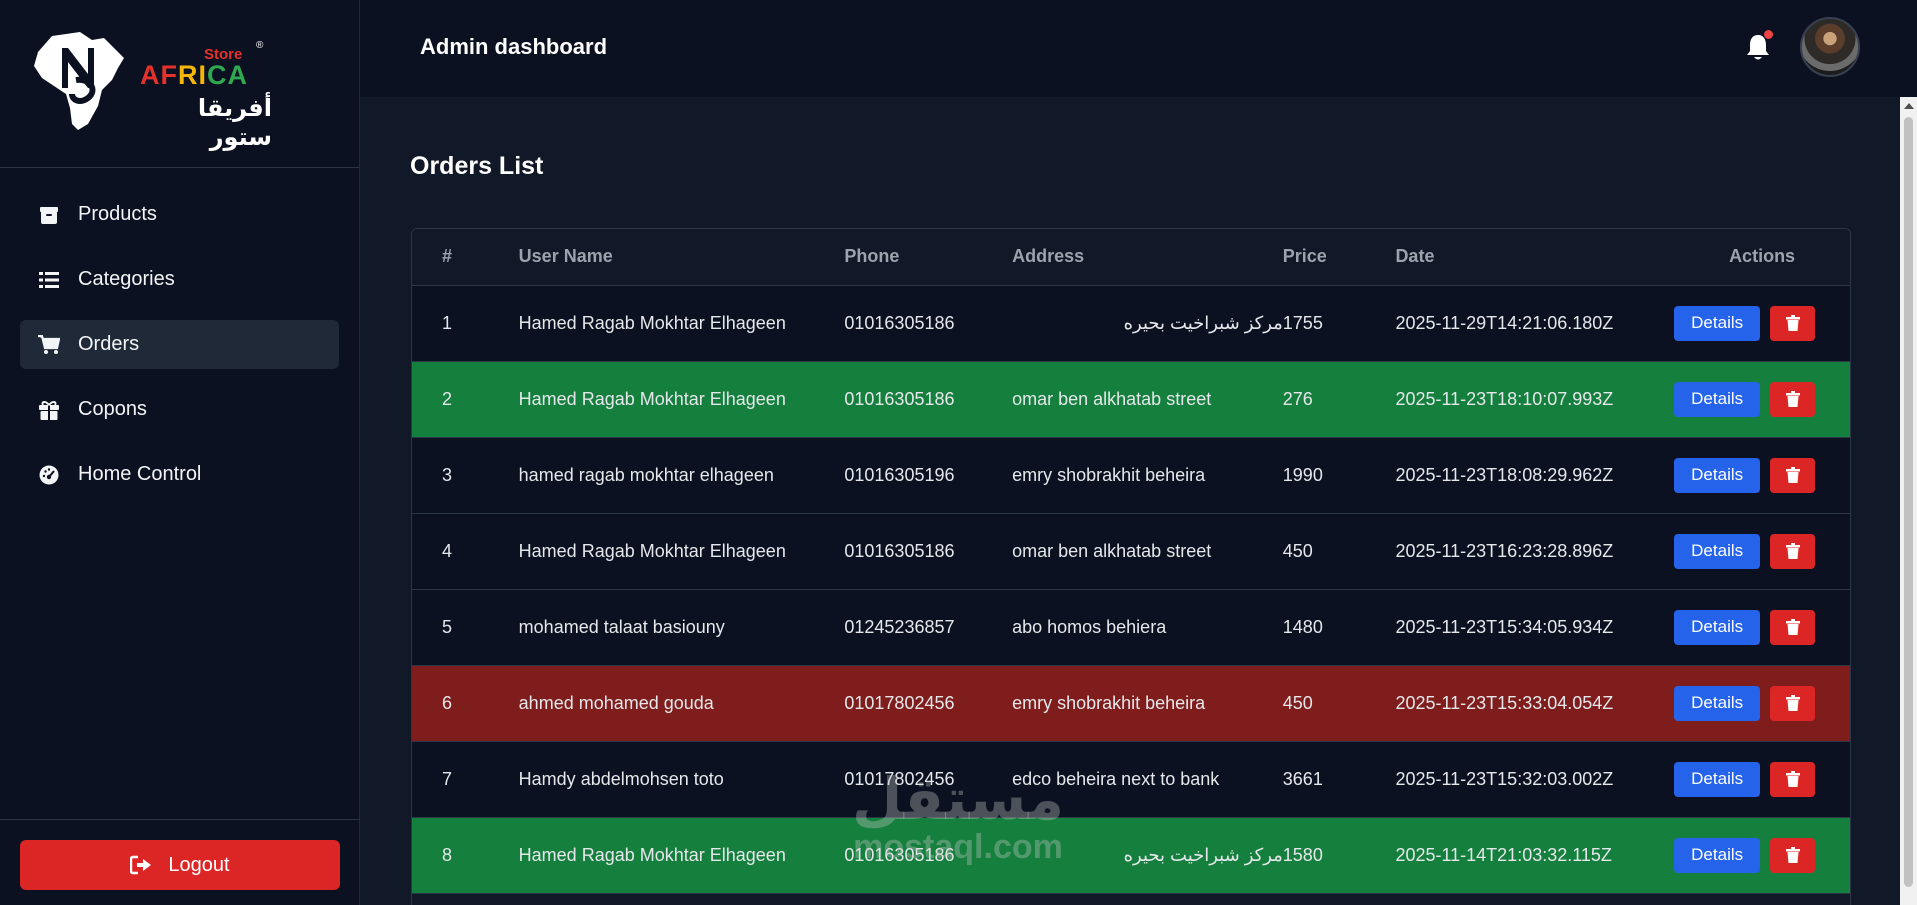 The width and height of the screenshot is (1917, 905). Describe the element at coordinates (179, 344) in the screenshot. I see `sidebar-item-orders: Orders` at that location.